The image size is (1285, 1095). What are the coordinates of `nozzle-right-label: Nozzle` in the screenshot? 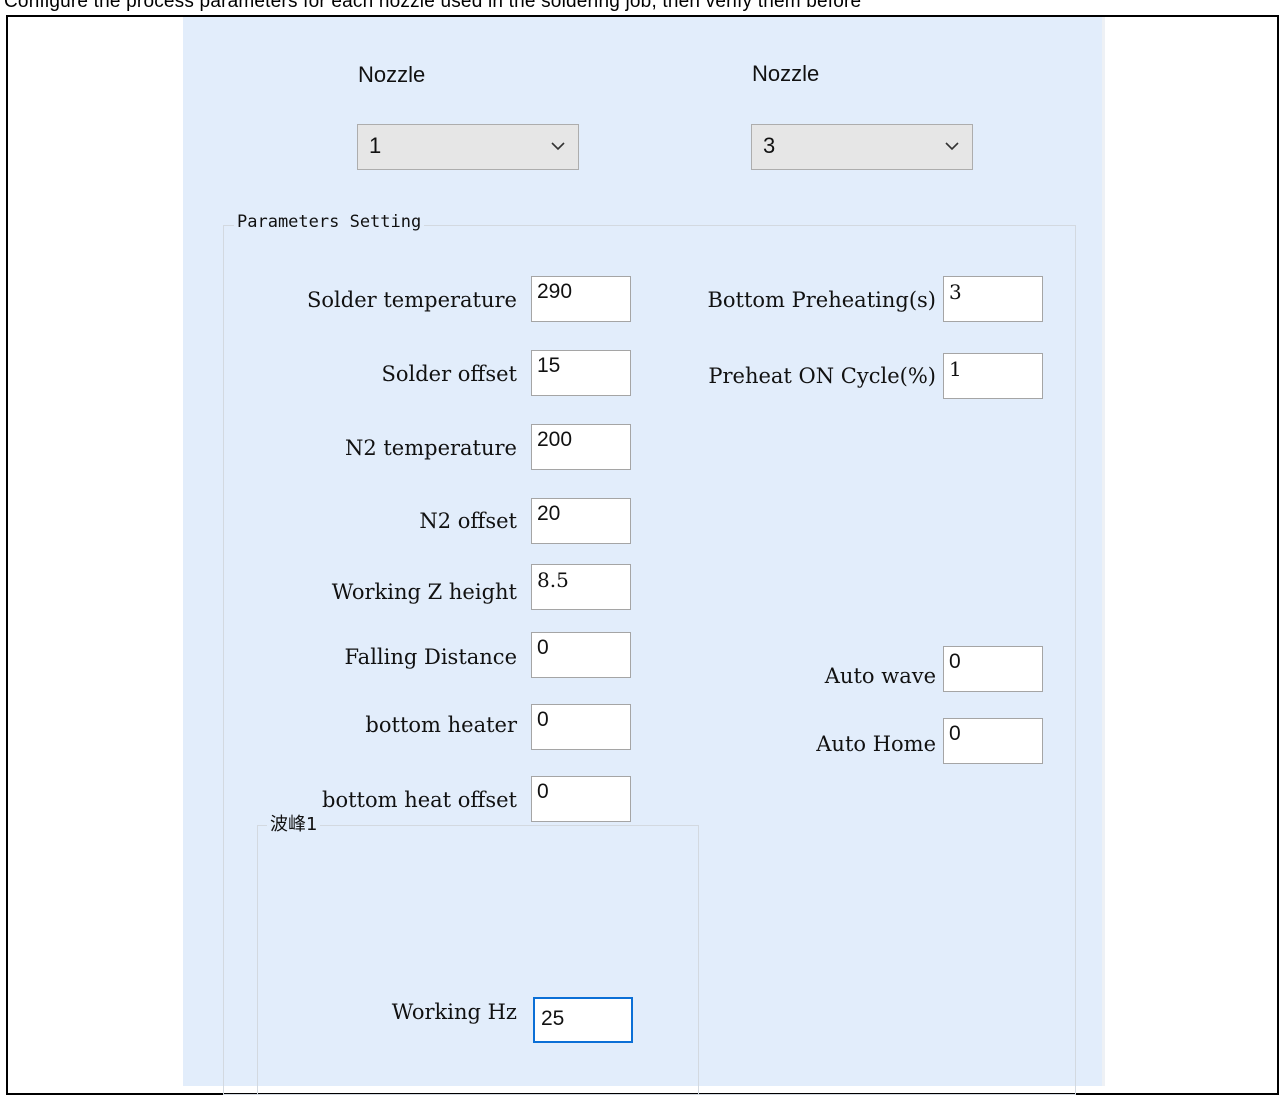 It's located at (786, 73).